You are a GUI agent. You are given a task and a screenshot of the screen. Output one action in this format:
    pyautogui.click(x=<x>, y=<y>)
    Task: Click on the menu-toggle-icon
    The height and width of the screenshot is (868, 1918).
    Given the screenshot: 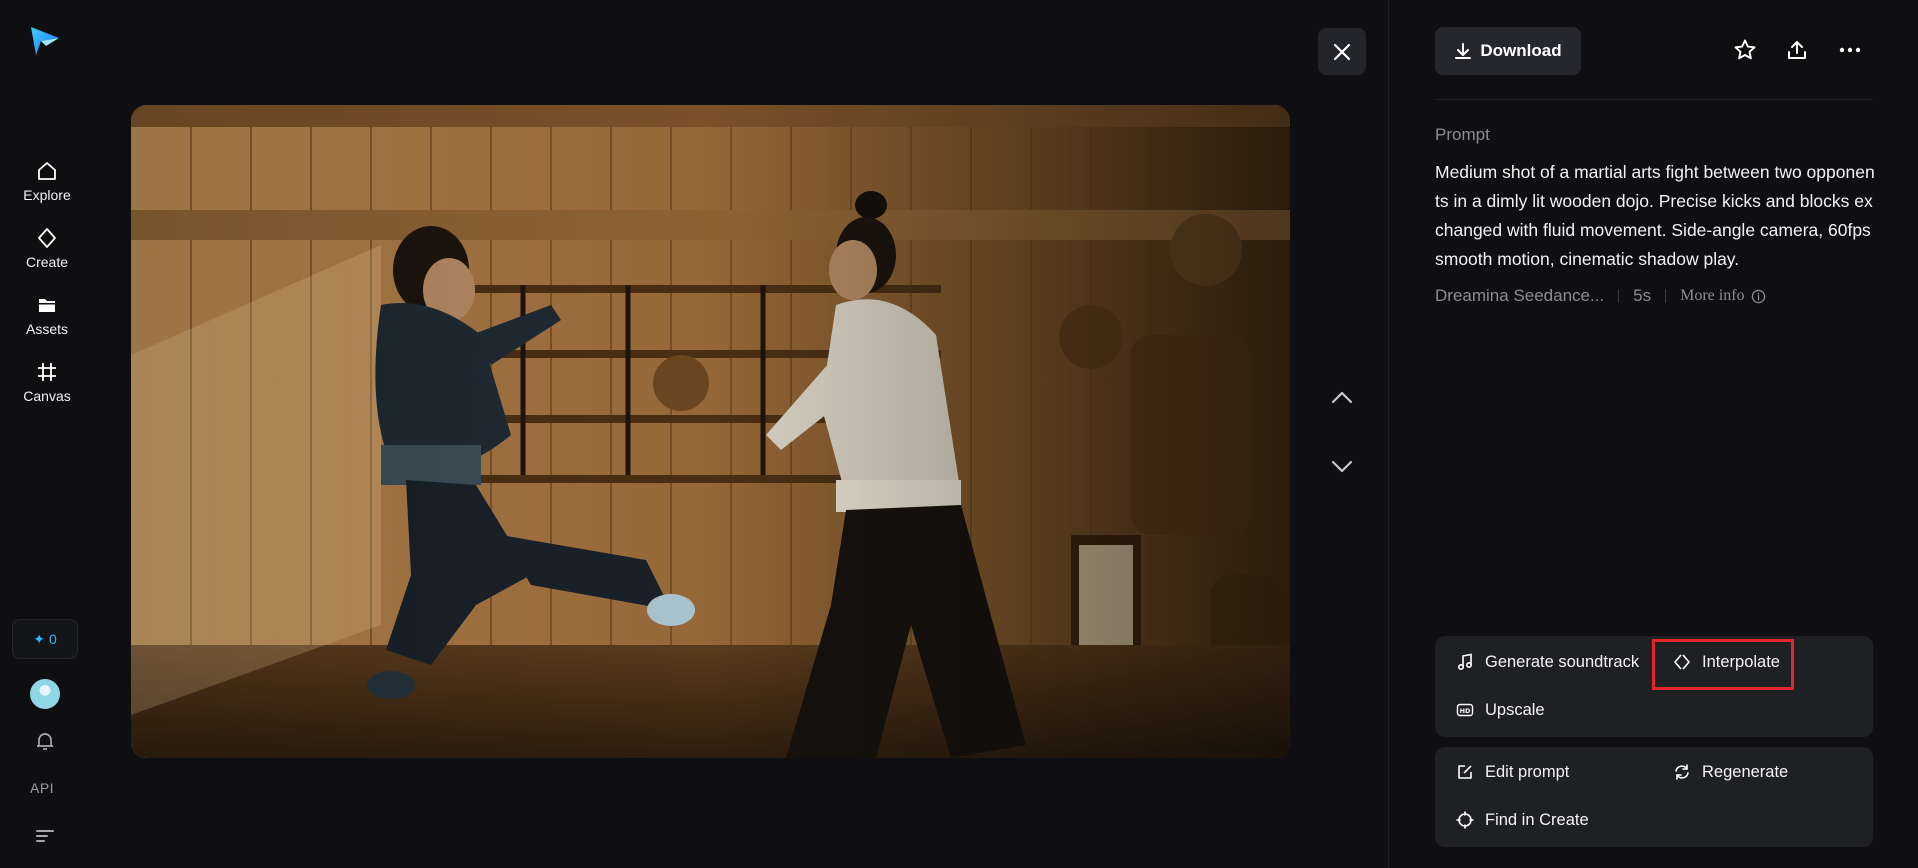 What is the action you would take?
    pyautogui.click(x=45, y=836)
    